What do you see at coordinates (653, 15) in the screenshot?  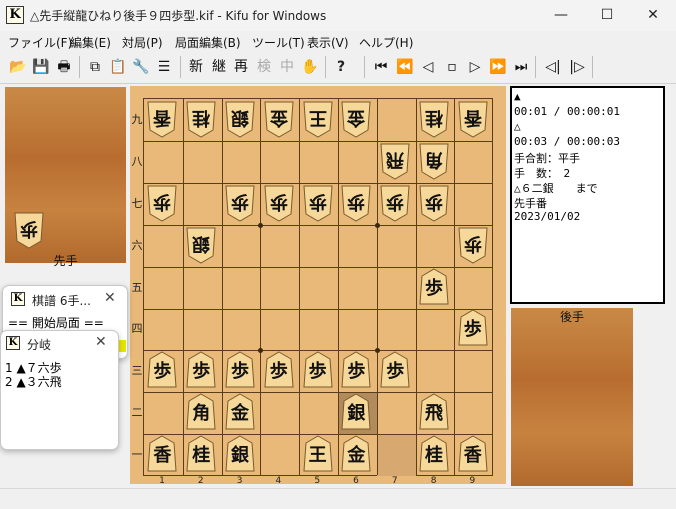 I see `close-button: ✕` at bounding box center [653, 15].